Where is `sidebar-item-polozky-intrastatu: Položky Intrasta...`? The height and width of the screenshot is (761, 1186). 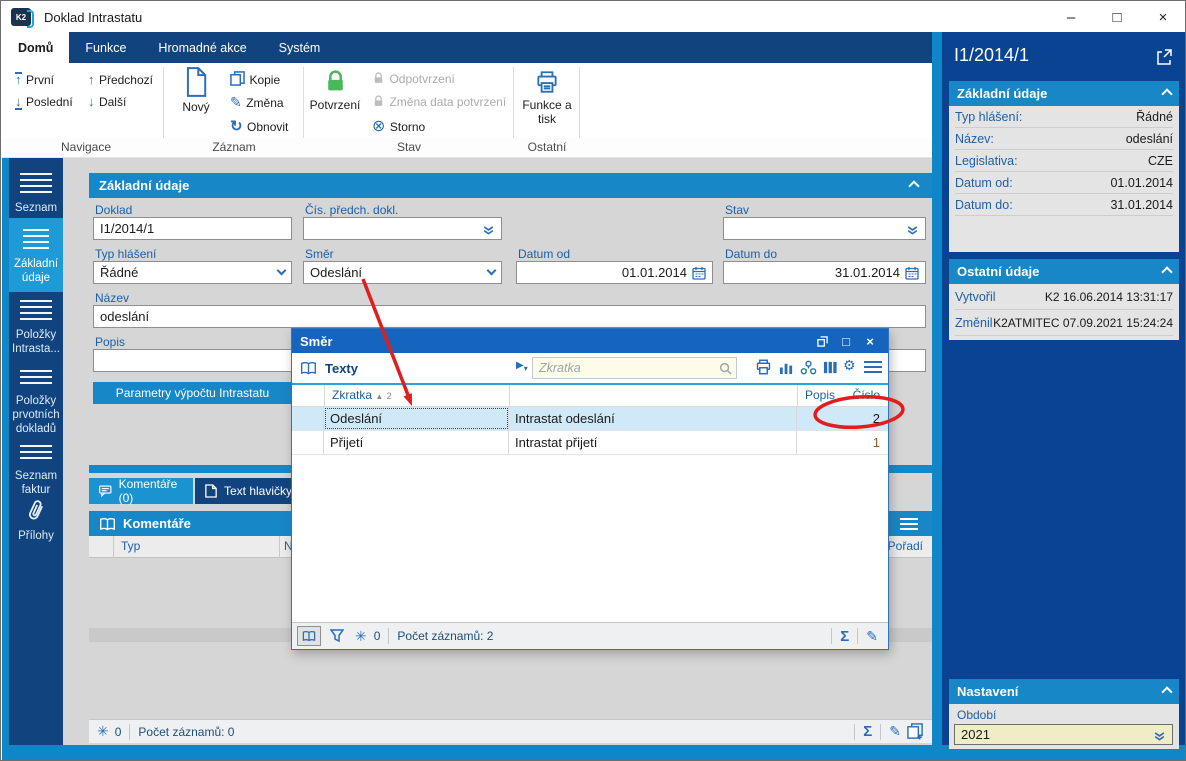
sidebar-item-polozky-intrastatu: Položky Intrasta... is located at coordinates (36, 328).